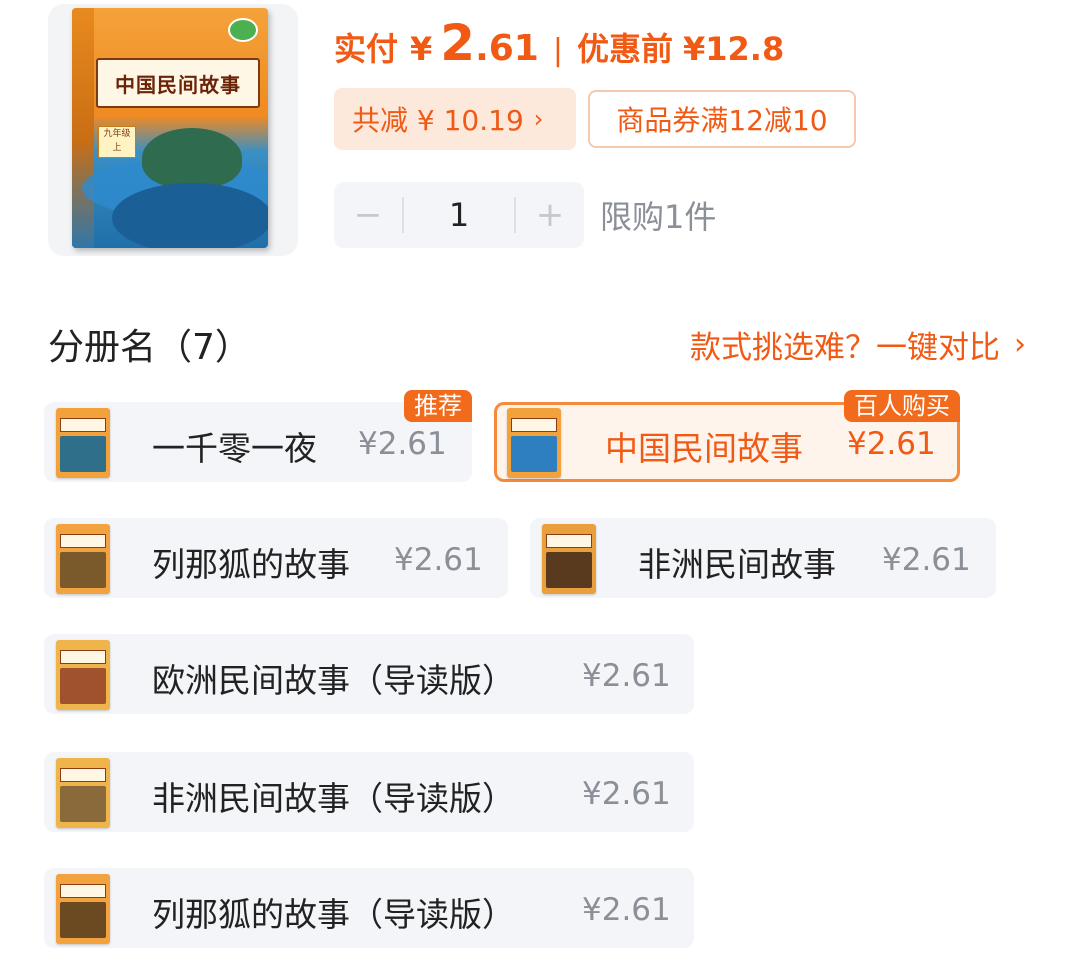  I want to click on variant-option-feizhou-daodu: 非洲民间故事（导读版） ¥2.61, so click(369, 792).